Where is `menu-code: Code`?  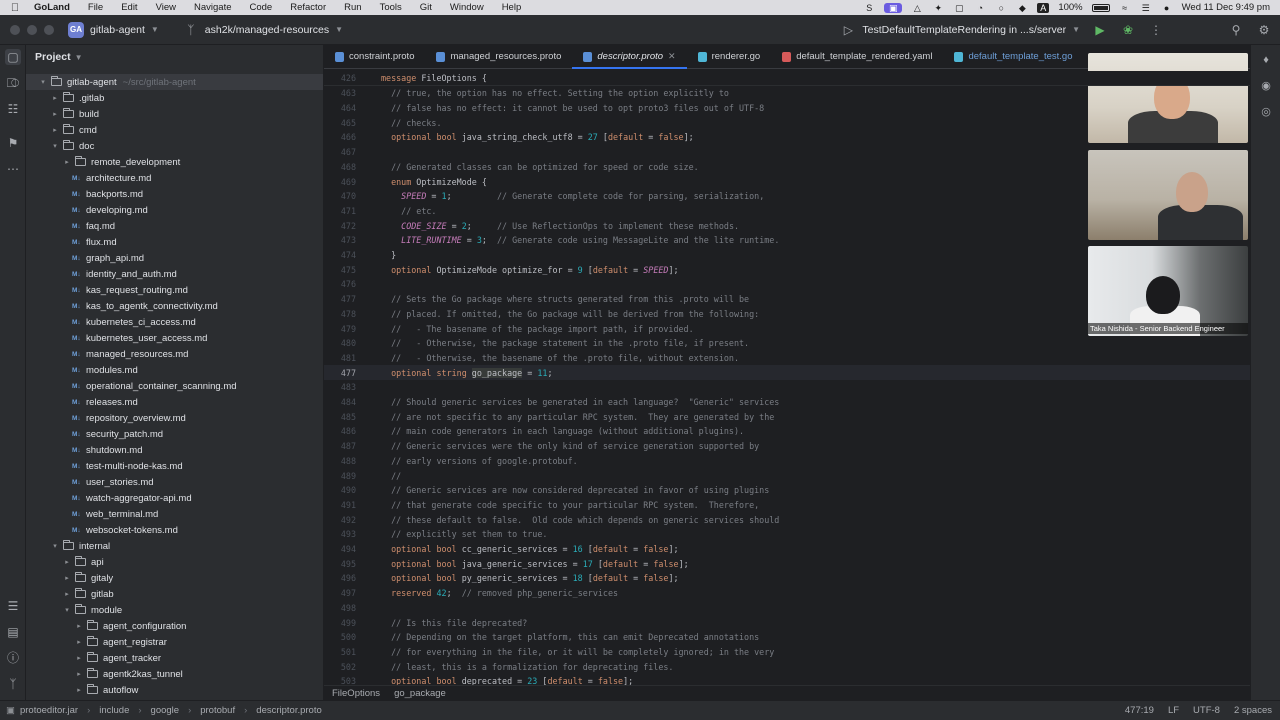
menu-code: Code is located at coordinates (261, 7).